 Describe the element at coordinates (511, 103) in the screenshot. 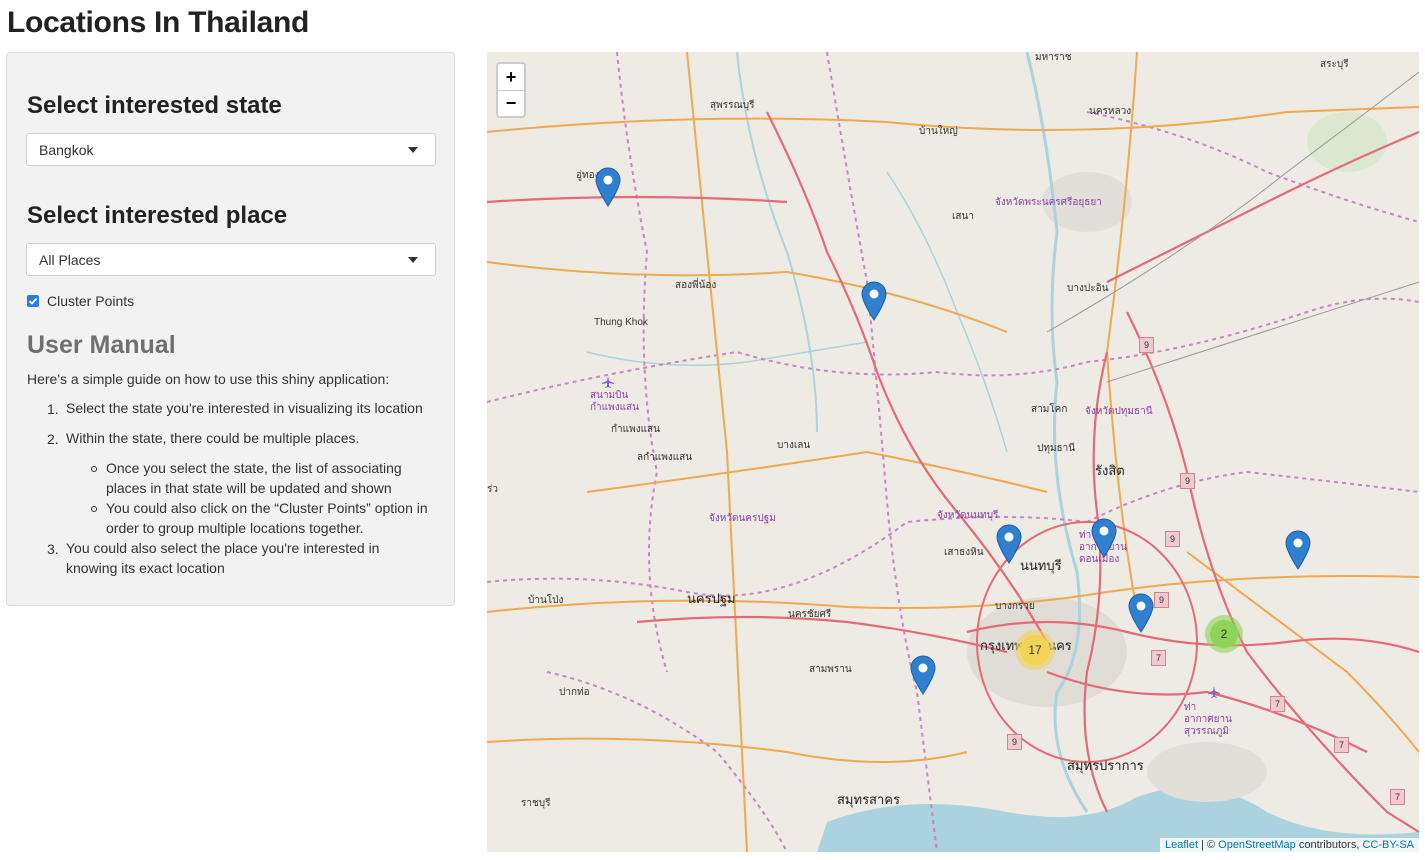

I see `zoom-out-button: −` at that location.